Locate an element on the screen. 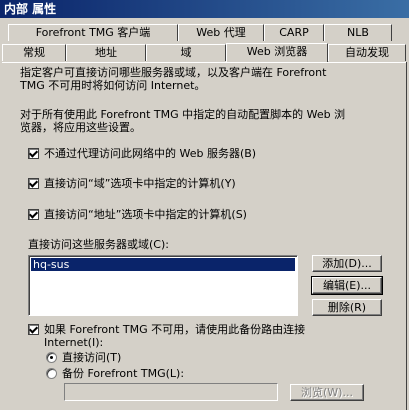  tab-web-proxy: Web 代理 is located at coordinates (221, 32).